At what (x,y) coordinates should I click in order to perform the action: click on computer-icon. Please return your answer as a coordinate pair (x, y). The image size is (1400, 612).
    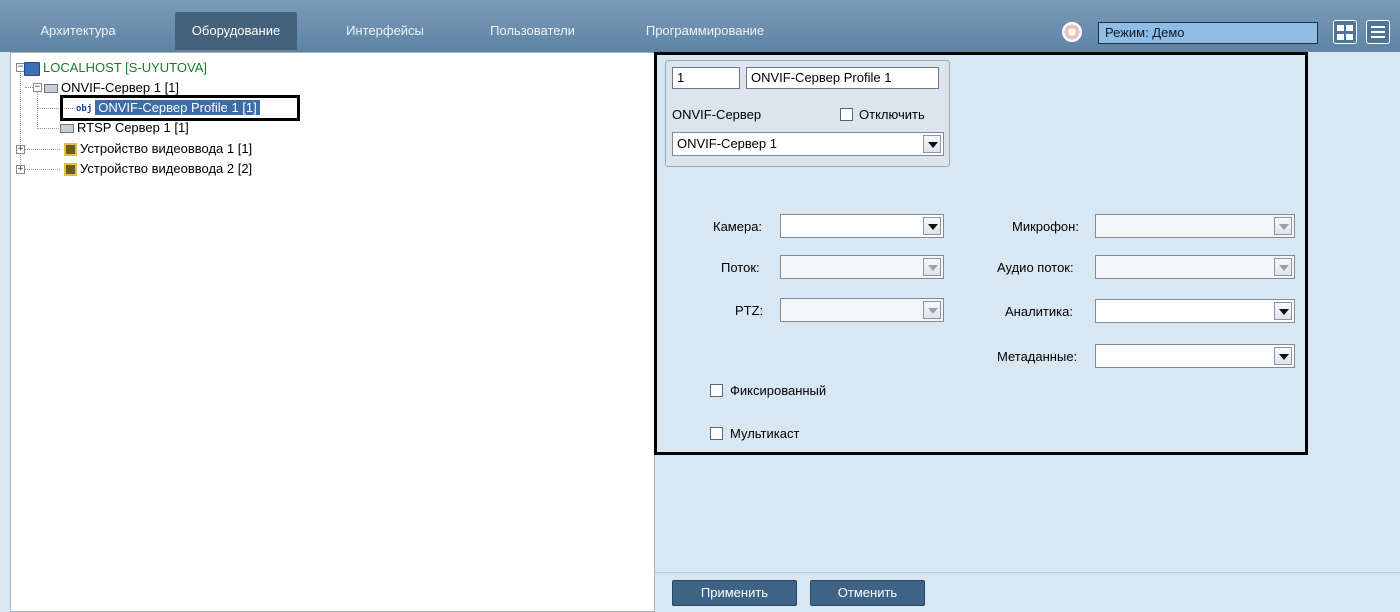
    Looking at the image, I should click on (32, 68).